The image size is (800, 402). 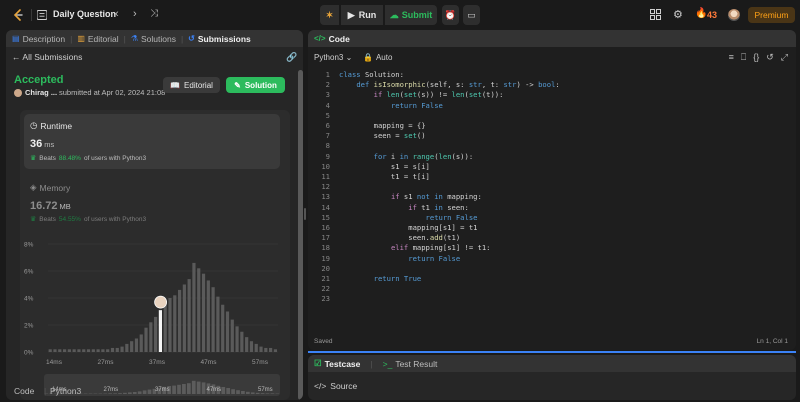 What do you see at coordinates (552, 352) in the screenshot?
I see `horizontal-resize-handle` at bounding box center [552, 352].